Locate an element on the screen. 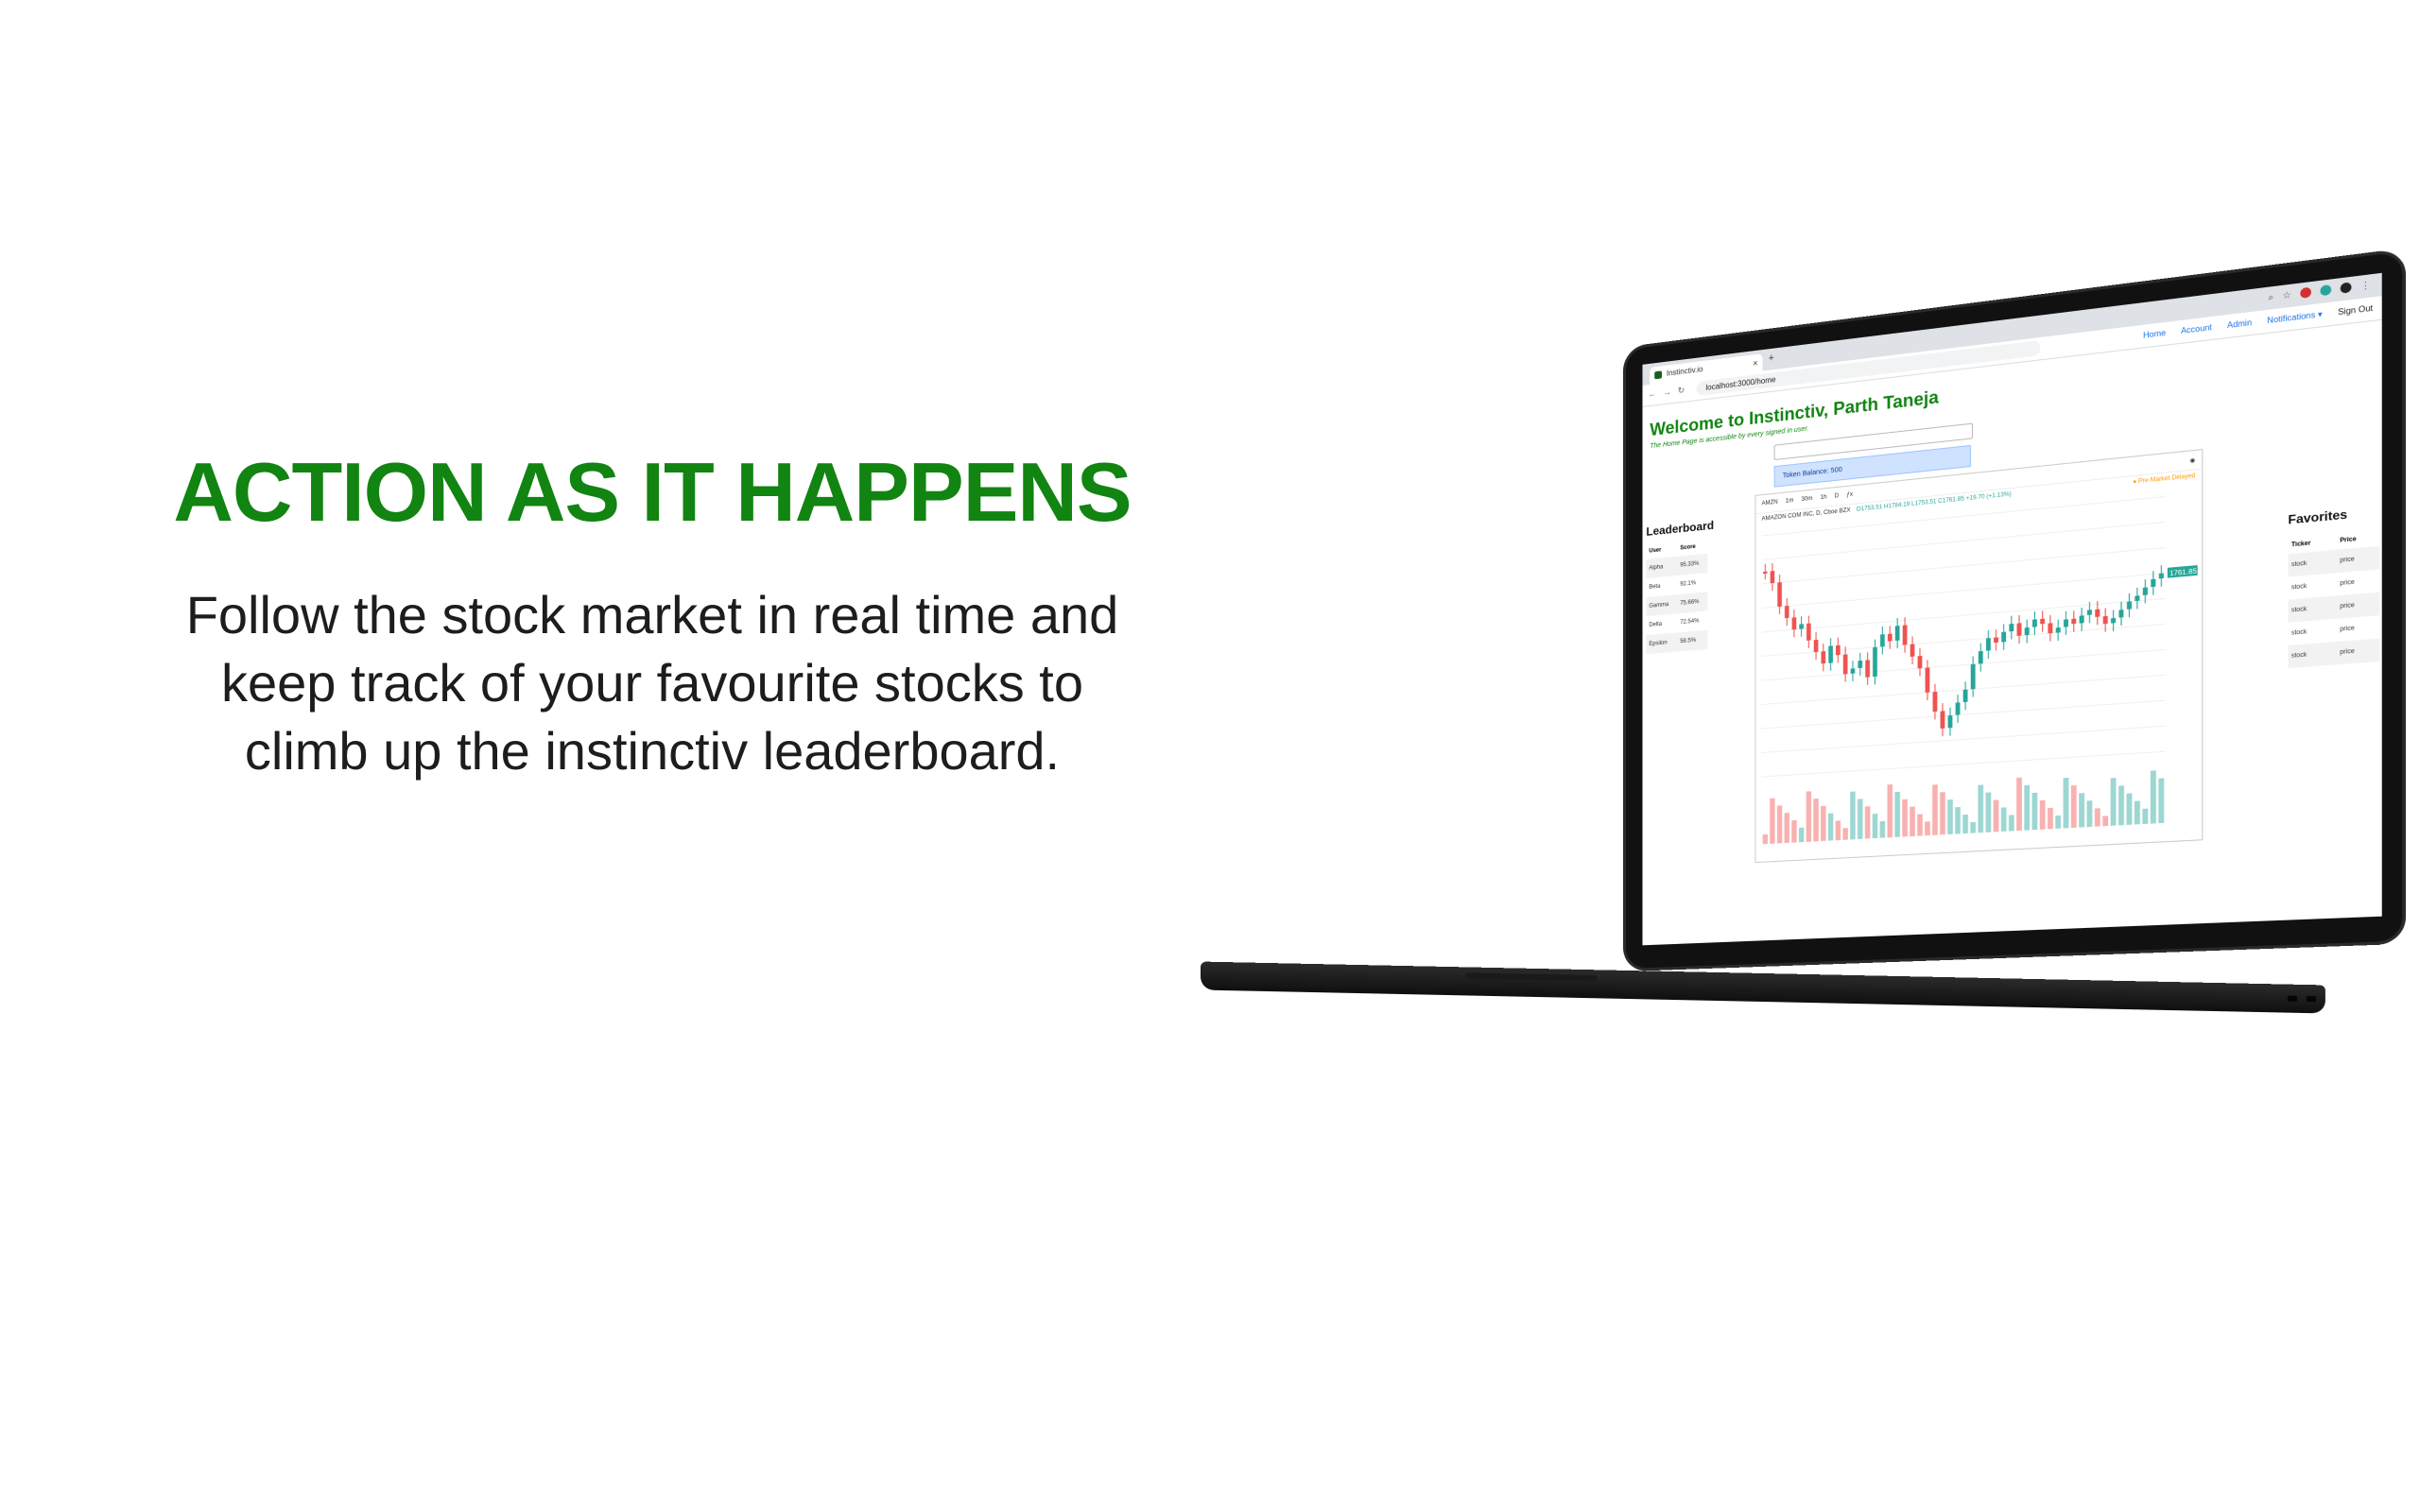 This screenshot has width=2420, height=1512. nav-sign-out: Sign Out is located at coordinates (2355, 310).